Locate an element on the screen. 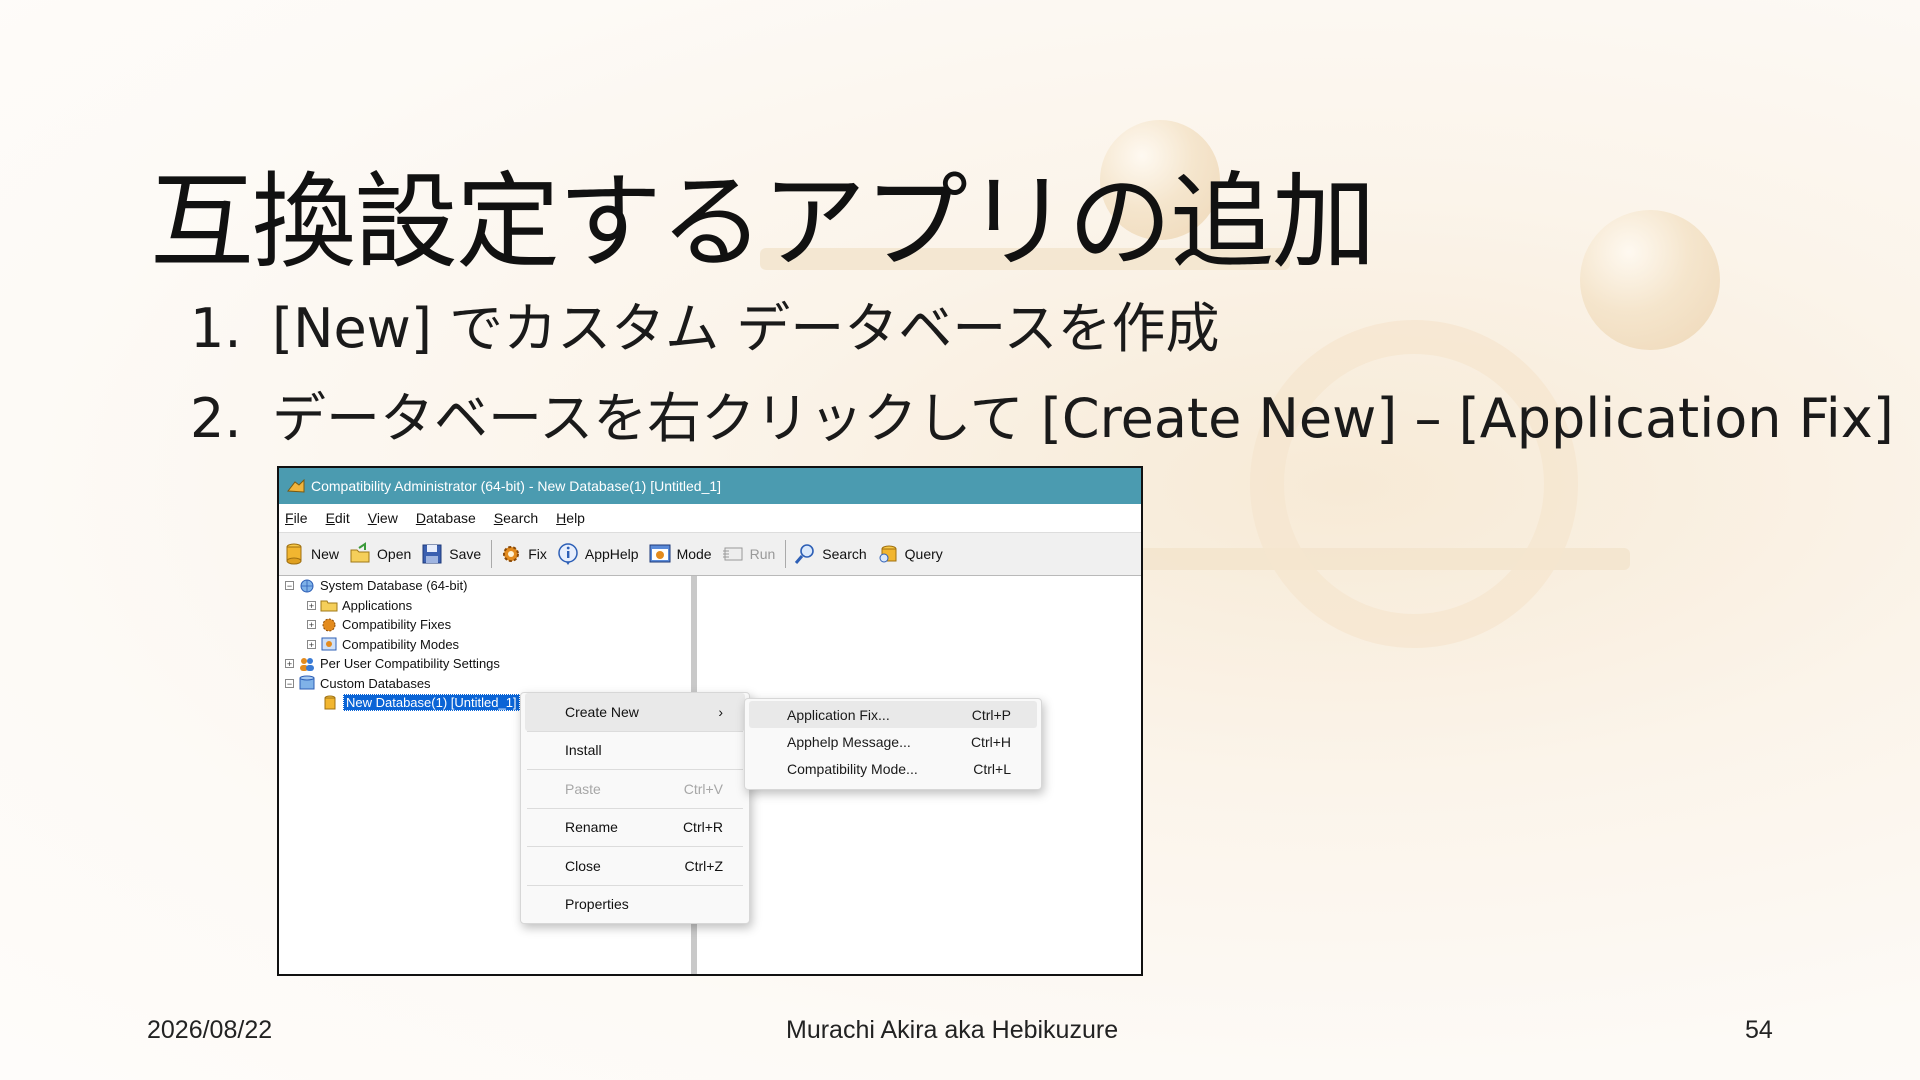  tree-node-applications: + Applications is located at coordinates (402, 606).